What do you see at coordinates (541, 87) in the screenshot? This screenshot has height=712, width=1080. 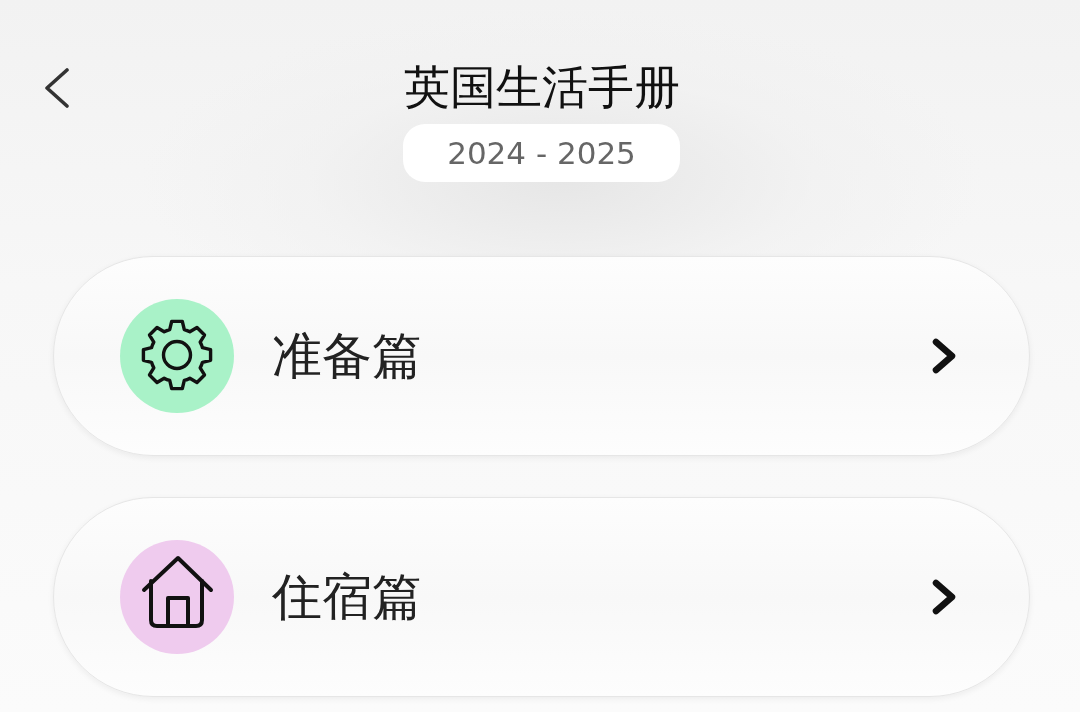 I see `page-title: 英国生活手册` at bounding box center [541, 87].